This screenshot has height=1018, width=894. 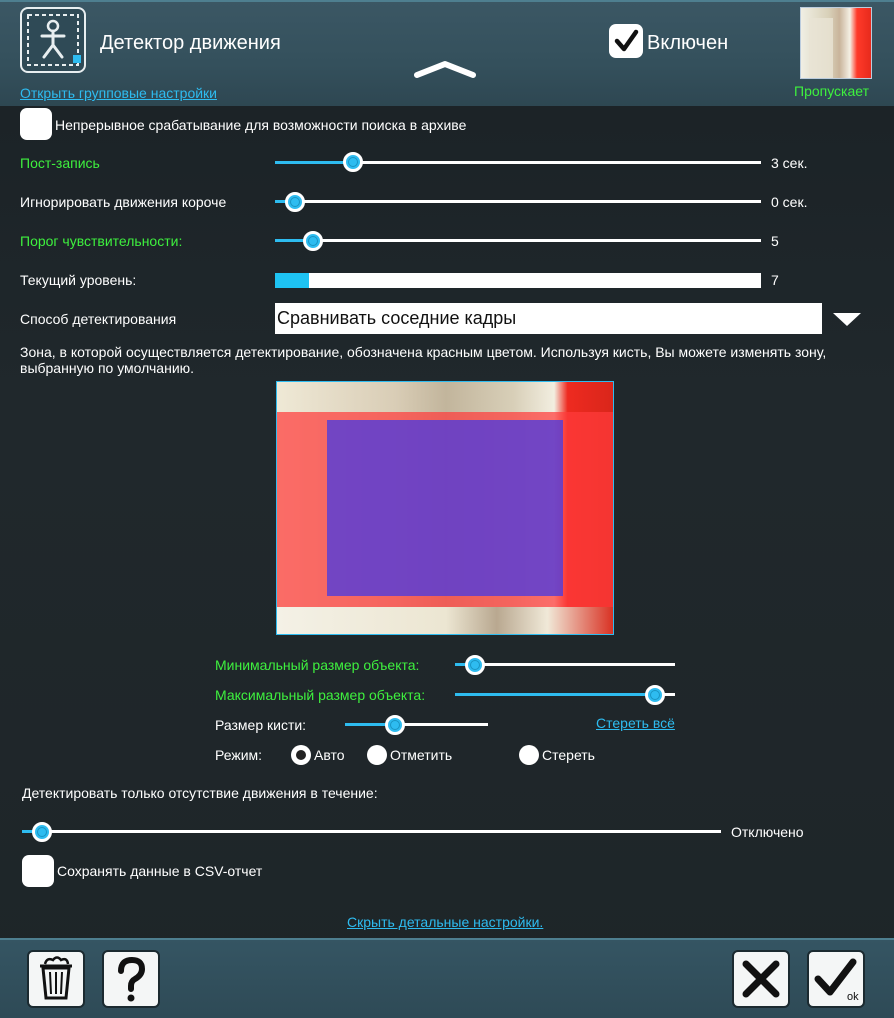 What do you see at coordinates (36, 124) in the screenshot?
I see `continuous-checkbox` at bounding box center [36, 124].